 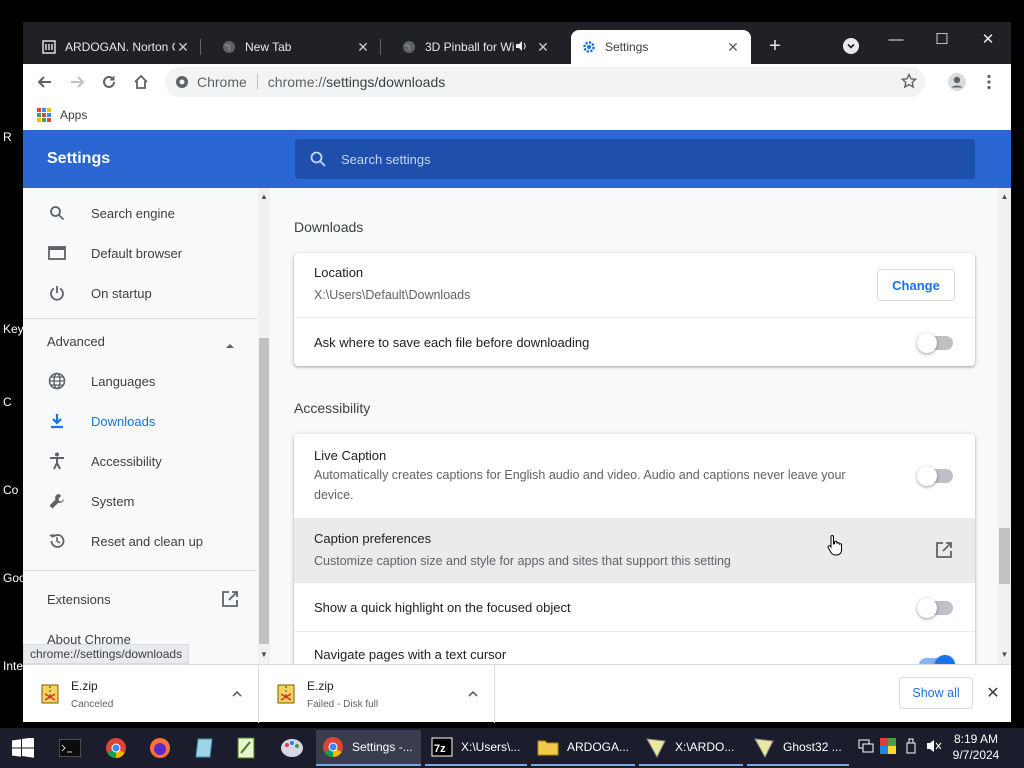 What do you see at coordinates (121, 293) in the screenshot?
I see `sidebar-item-label: On startup` at bounding box center [121, 293].